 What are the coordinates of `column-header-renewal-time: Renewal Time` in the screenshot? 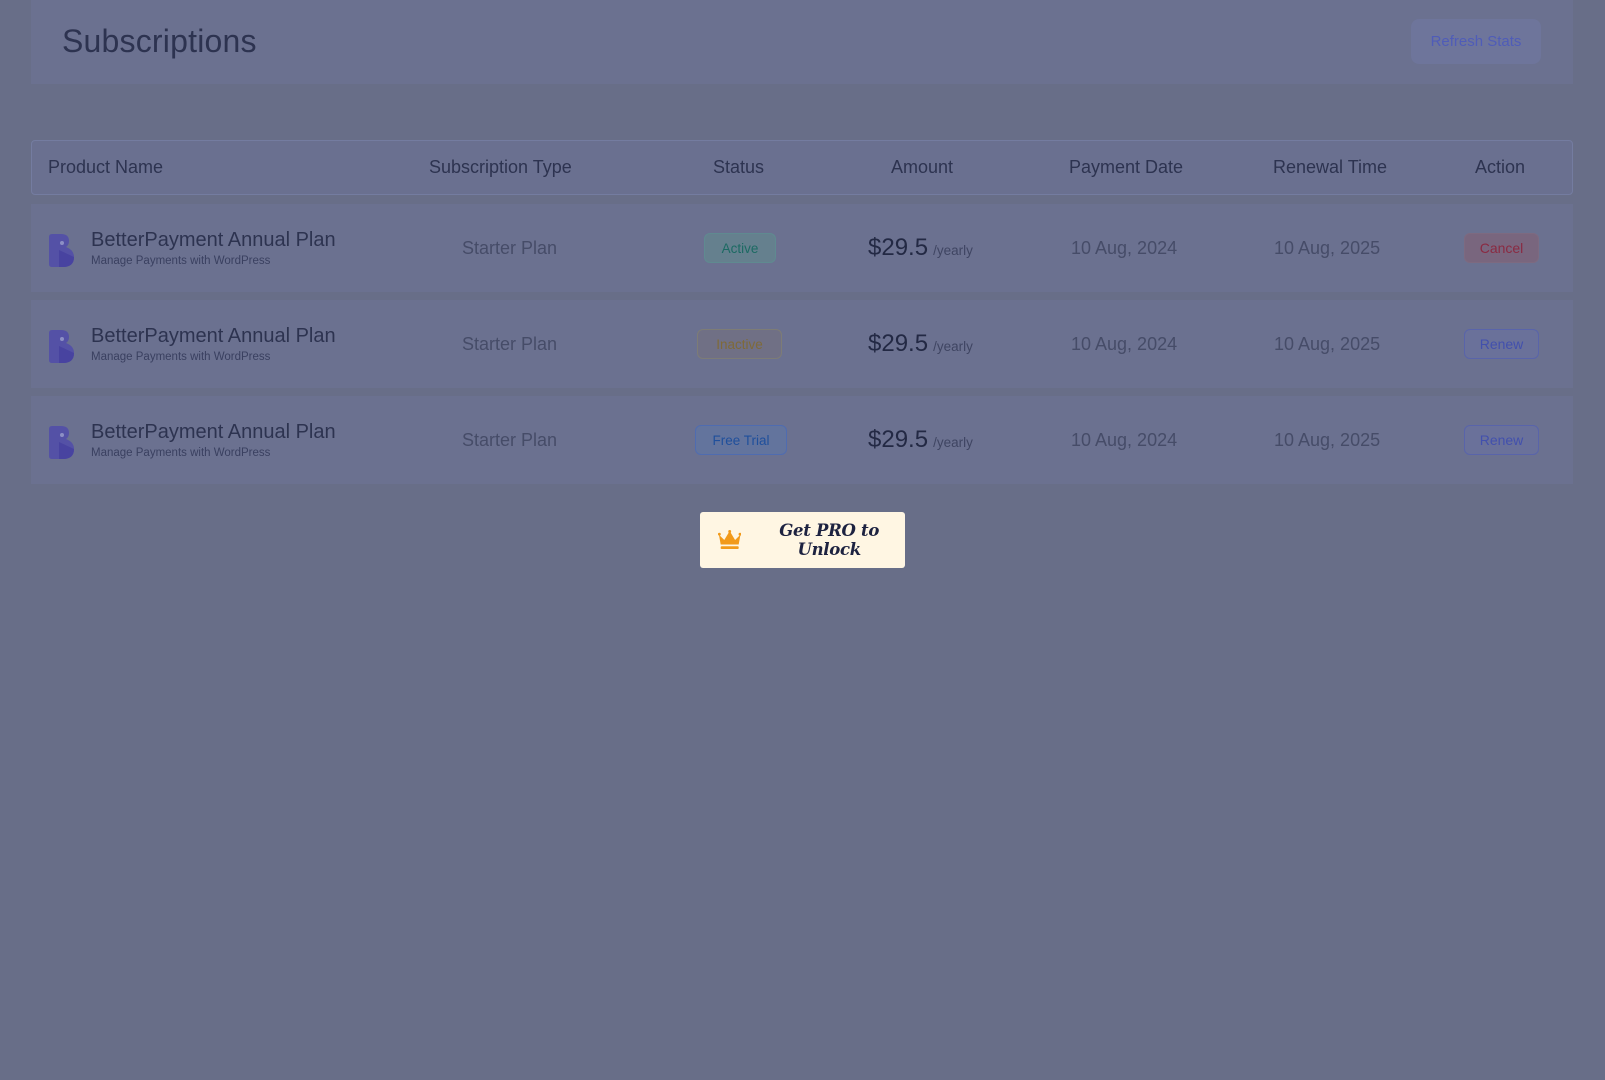 It's located at (1330, 167).